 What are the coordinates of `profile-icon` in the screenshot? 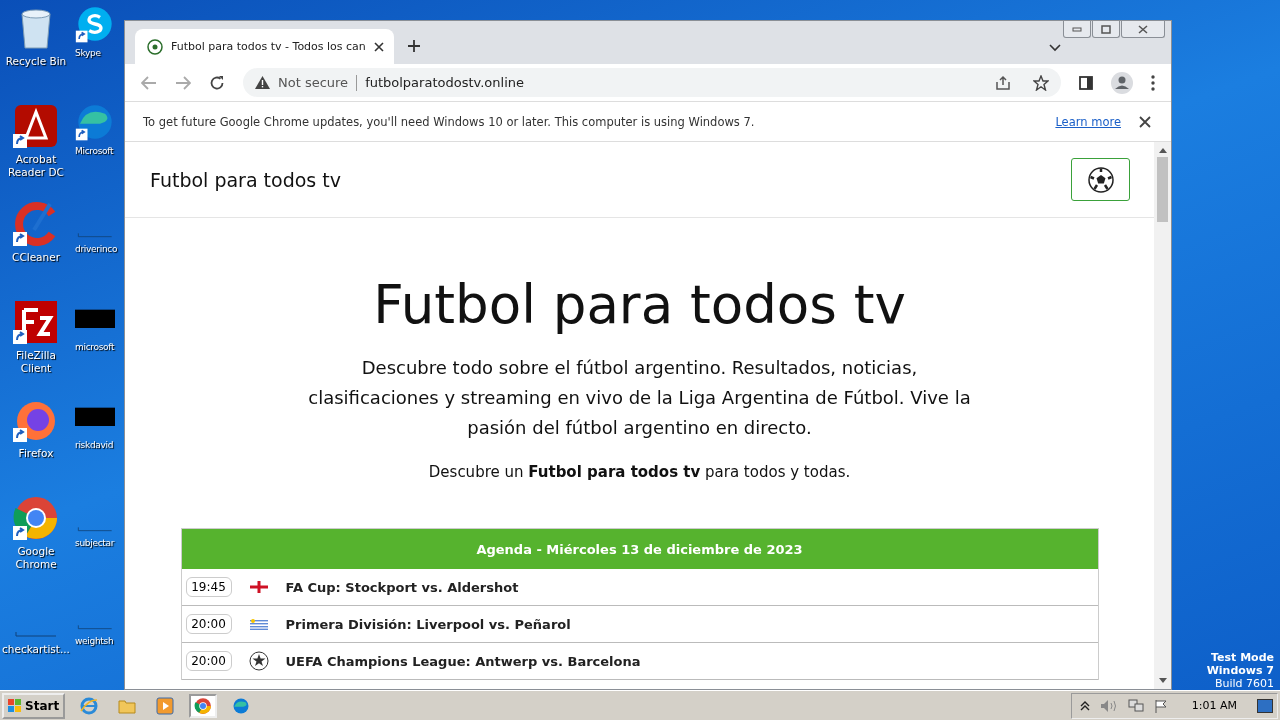 It's located at (1122, 82).